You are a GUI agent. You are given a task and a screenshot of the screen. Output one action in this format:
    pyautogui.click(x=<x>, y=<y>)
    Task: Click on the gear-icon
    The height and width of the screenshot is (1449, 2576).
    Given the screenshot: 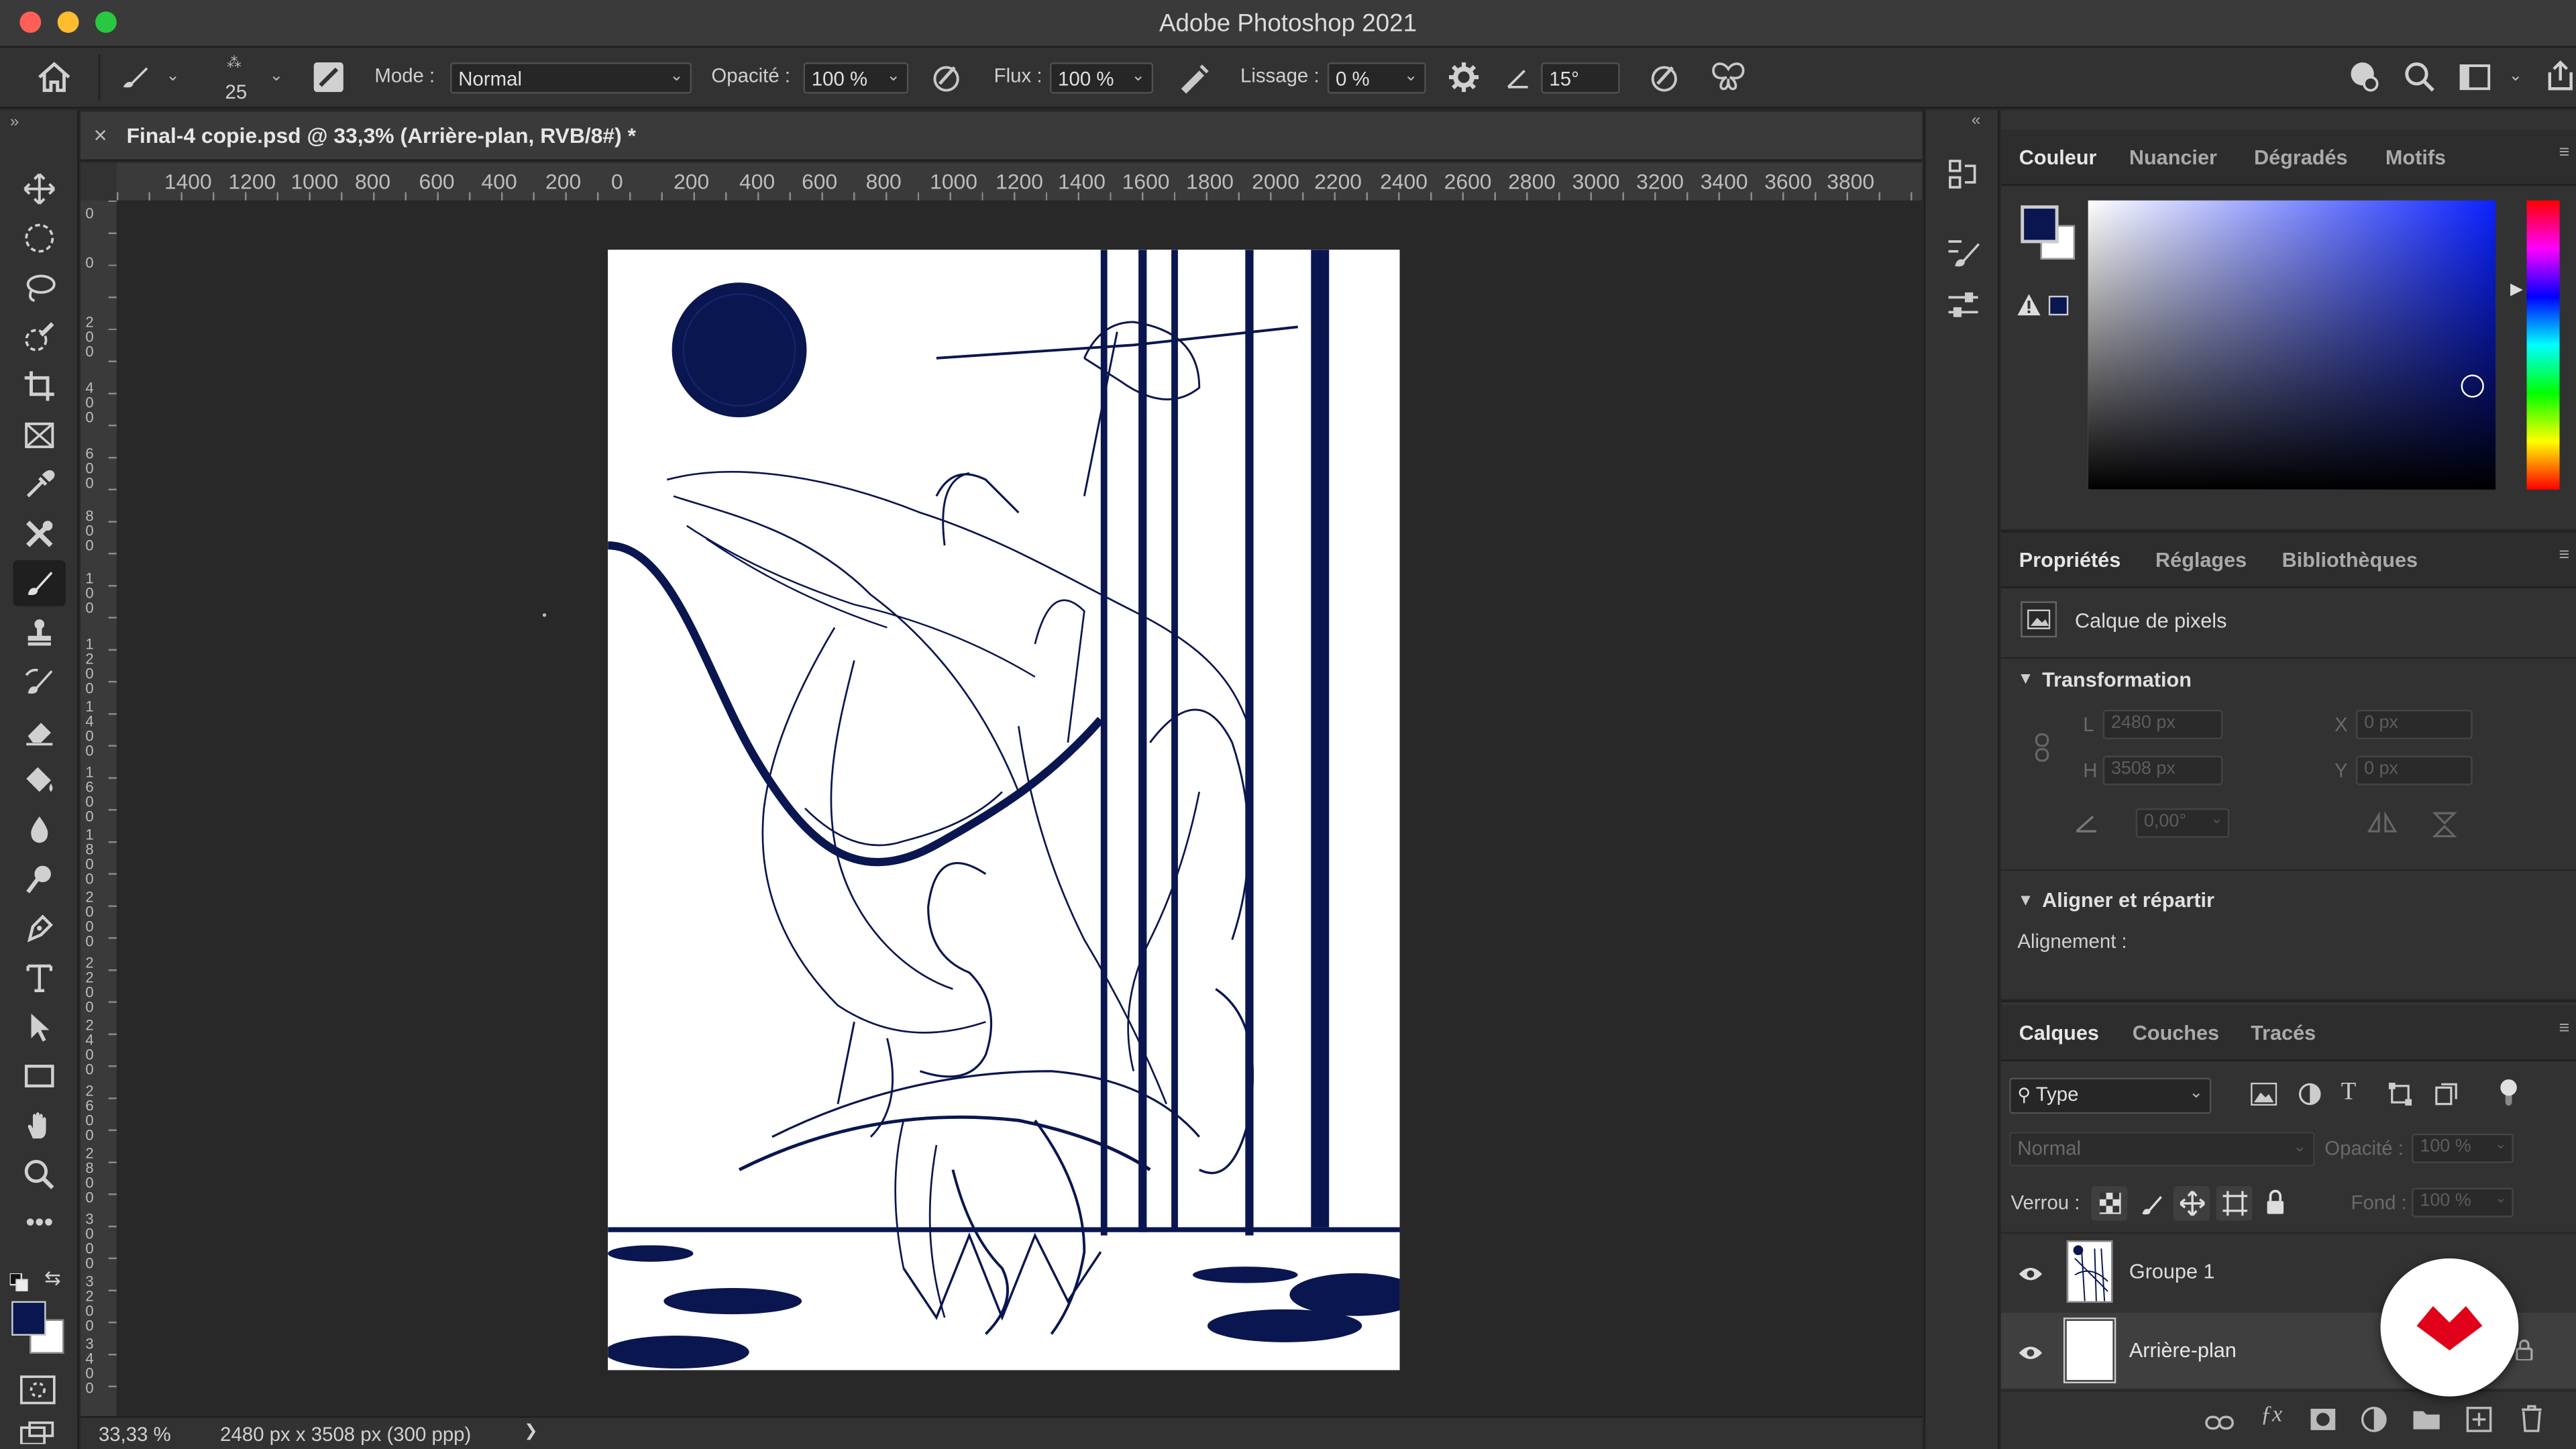 What is the action you would take?
    pyautogui.click(x=1464, y=77)
    